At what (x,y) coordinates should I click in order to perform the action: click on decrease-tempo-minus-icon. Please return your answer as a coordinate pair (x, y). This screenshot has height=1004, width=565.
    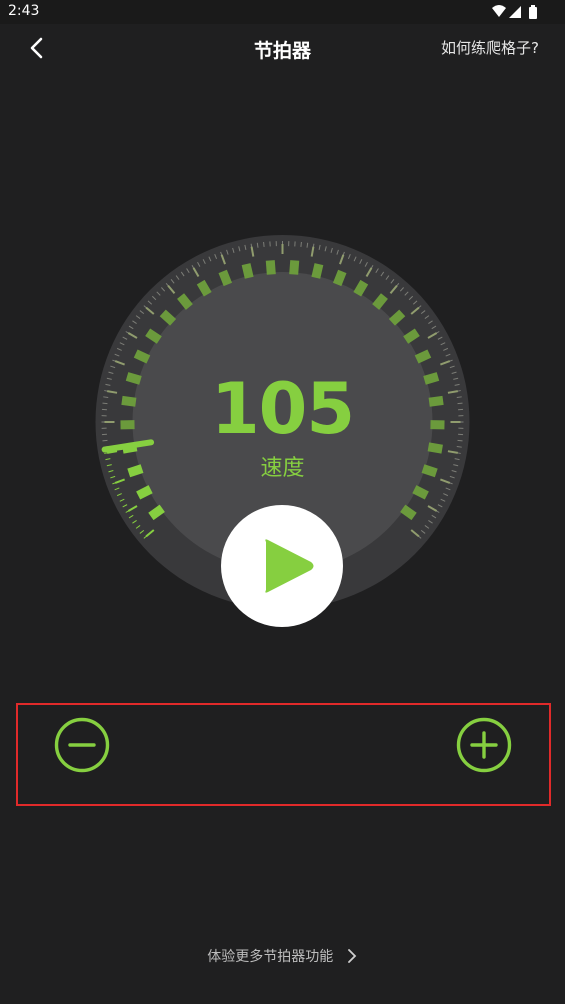
    Looking at the image, I should click on (82, 745).